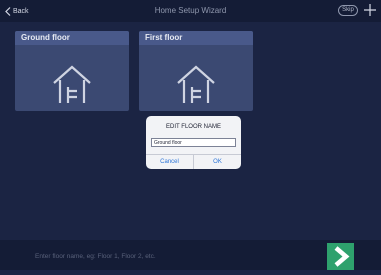  What do you see at coordinates (193, 127) in the screenshot?
I see `dialog-title: EDIT FLOOR NAME` at bounding box center [193, 127].